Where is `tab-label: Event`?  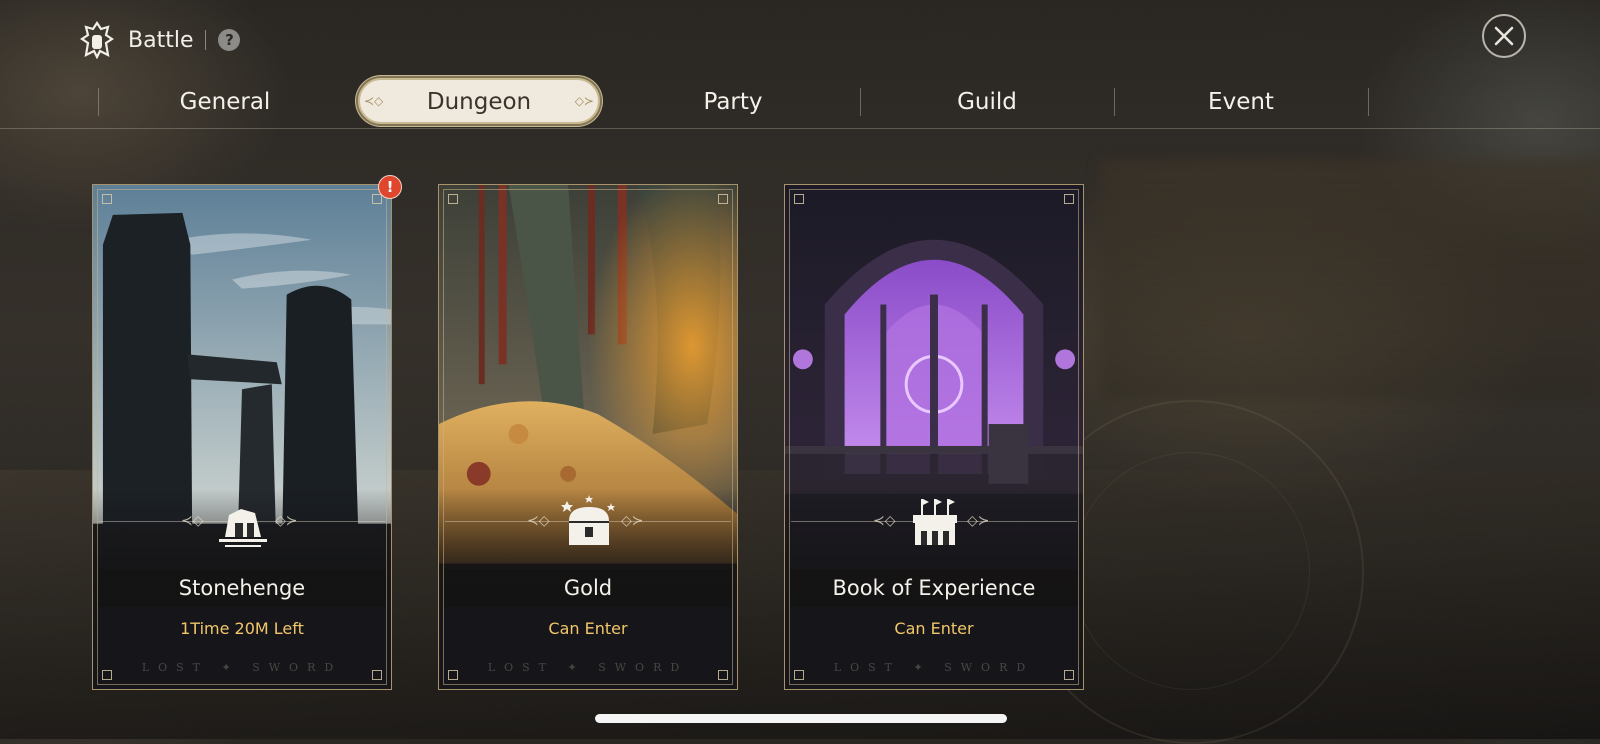 tab-label: Event is located at coordinates (1241, 102).